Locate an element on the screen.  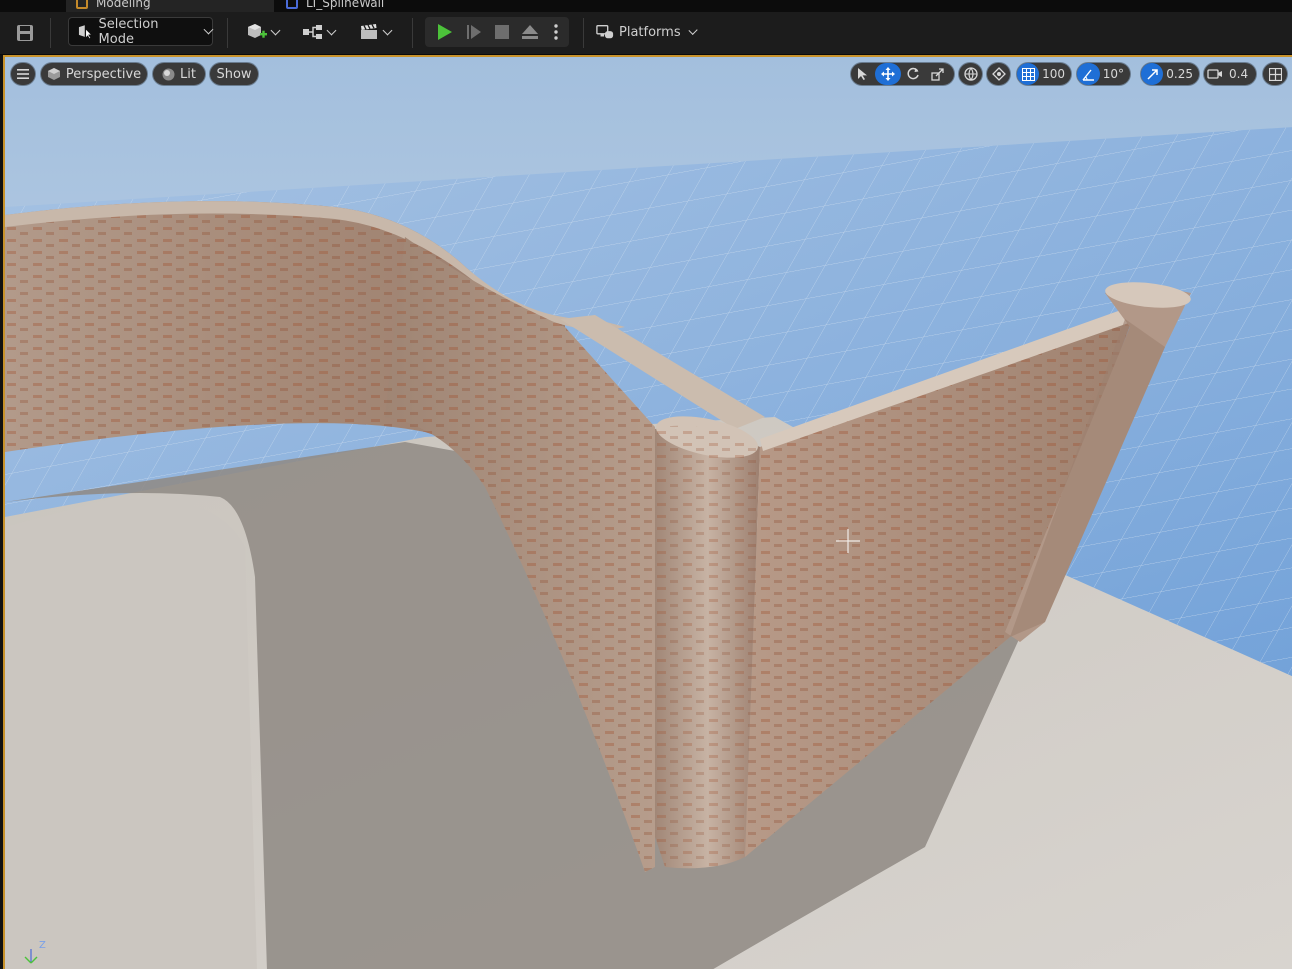
editor-tab-bar: Modeling LI_SplineWall is located at coordinates (646, 6).